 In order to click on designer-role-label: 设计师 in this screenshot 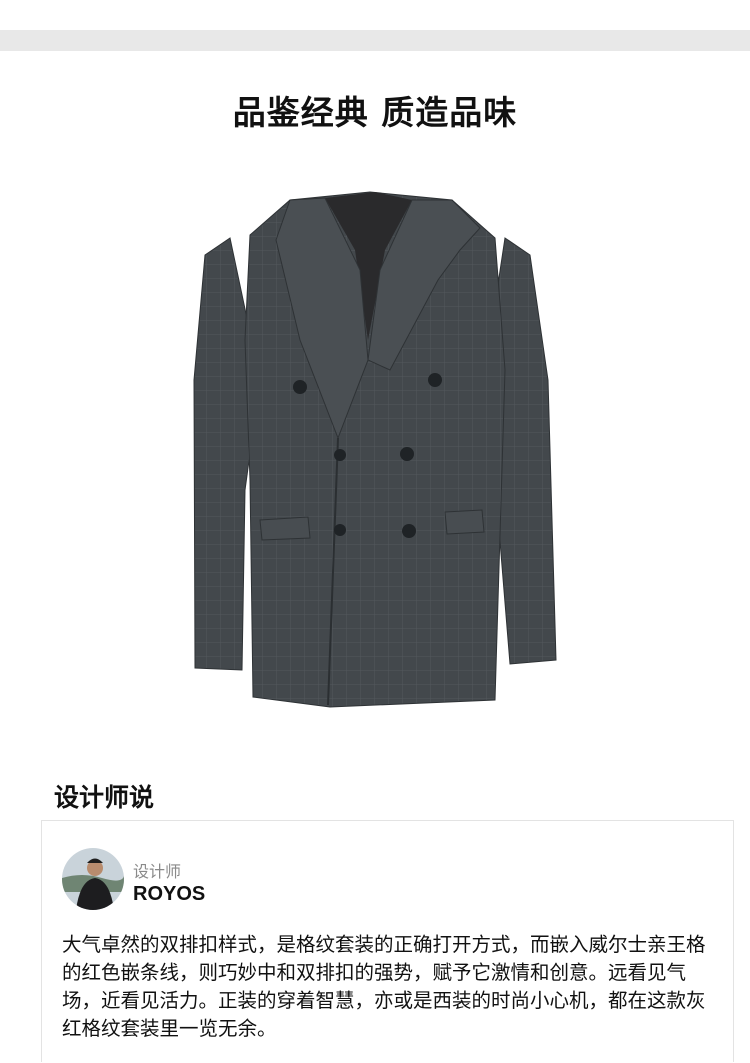, I will do `click(157, 871)`.